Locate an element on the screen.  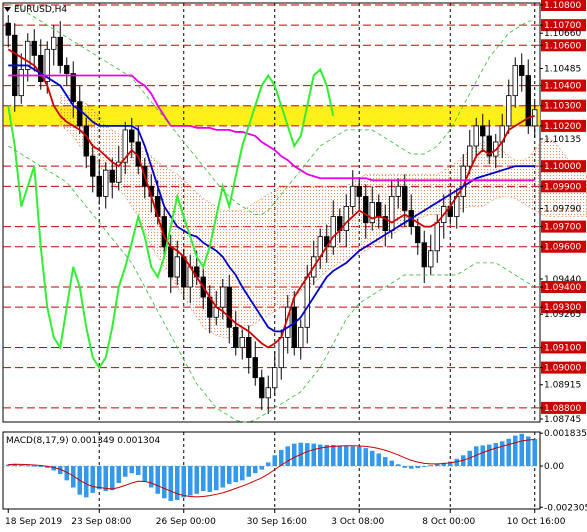
price-tick-label: 1.10200 is located at coordinates (562, 127).